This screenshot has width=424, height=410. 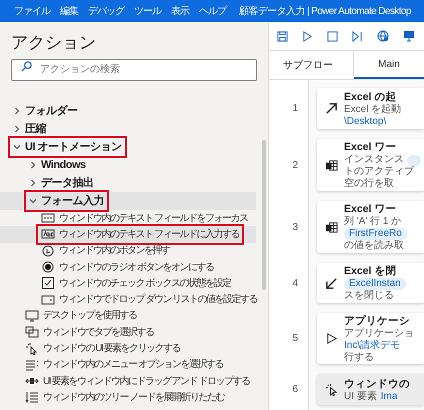 What do you see at coordinates (371, 271) in the screenshot?
I see `step-title: Excel を閉` at bounding box center [371, 271].